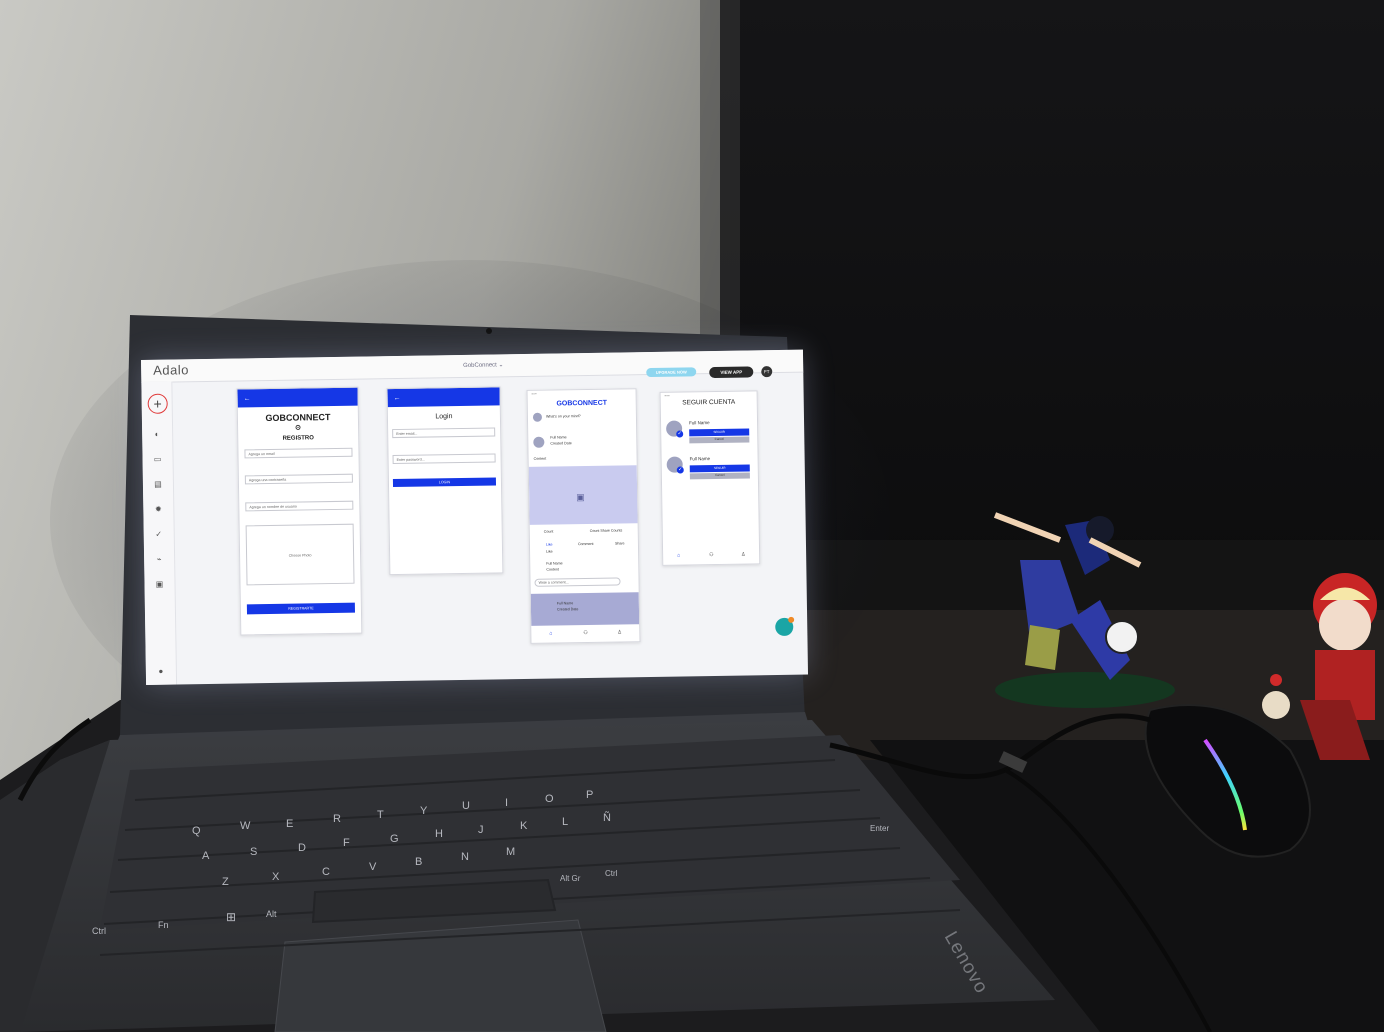  What do you see at coordinates (606, 530) in the screenshot?
I see `comments-shares-count: Count Share Counts` at bounding box center [606, 530].